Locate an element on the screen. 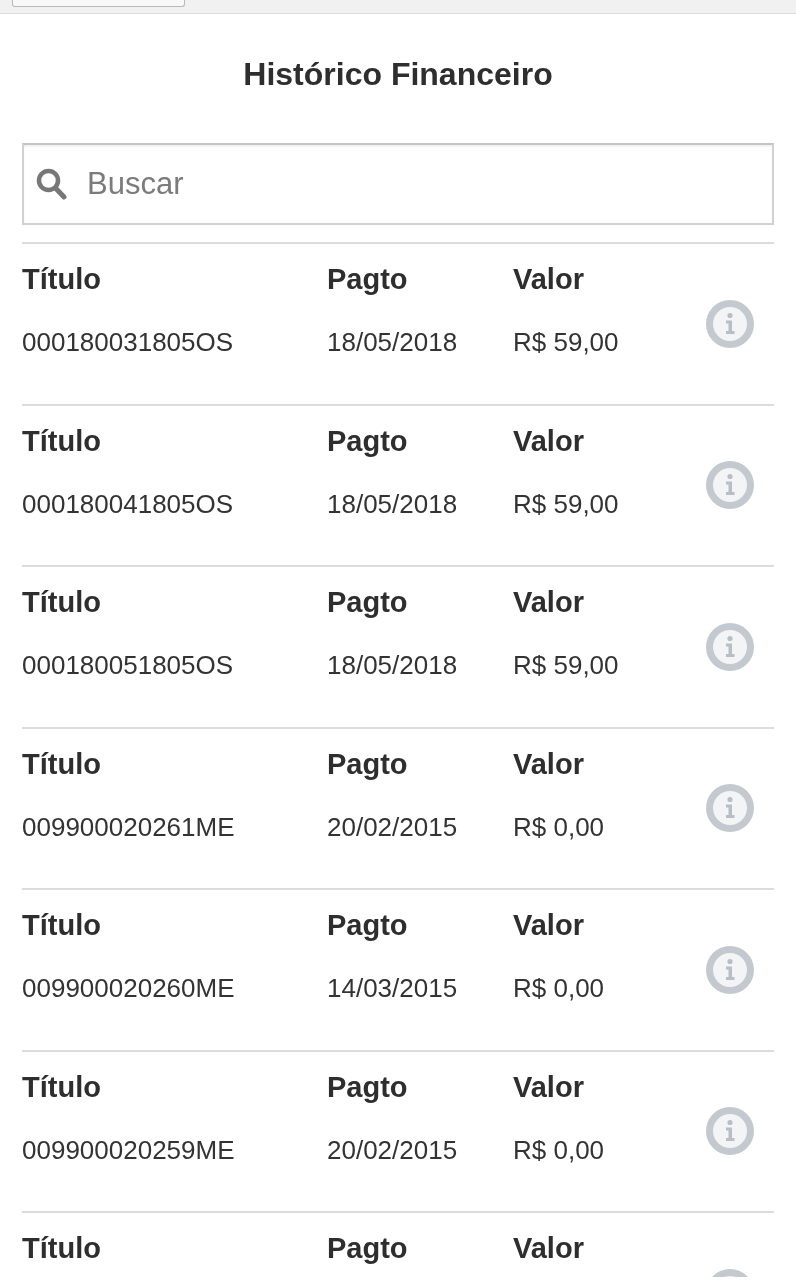 The width and height of the screenshot is (796, 1280). field-value: 009900020260ME is located at coordinates (128, 988).